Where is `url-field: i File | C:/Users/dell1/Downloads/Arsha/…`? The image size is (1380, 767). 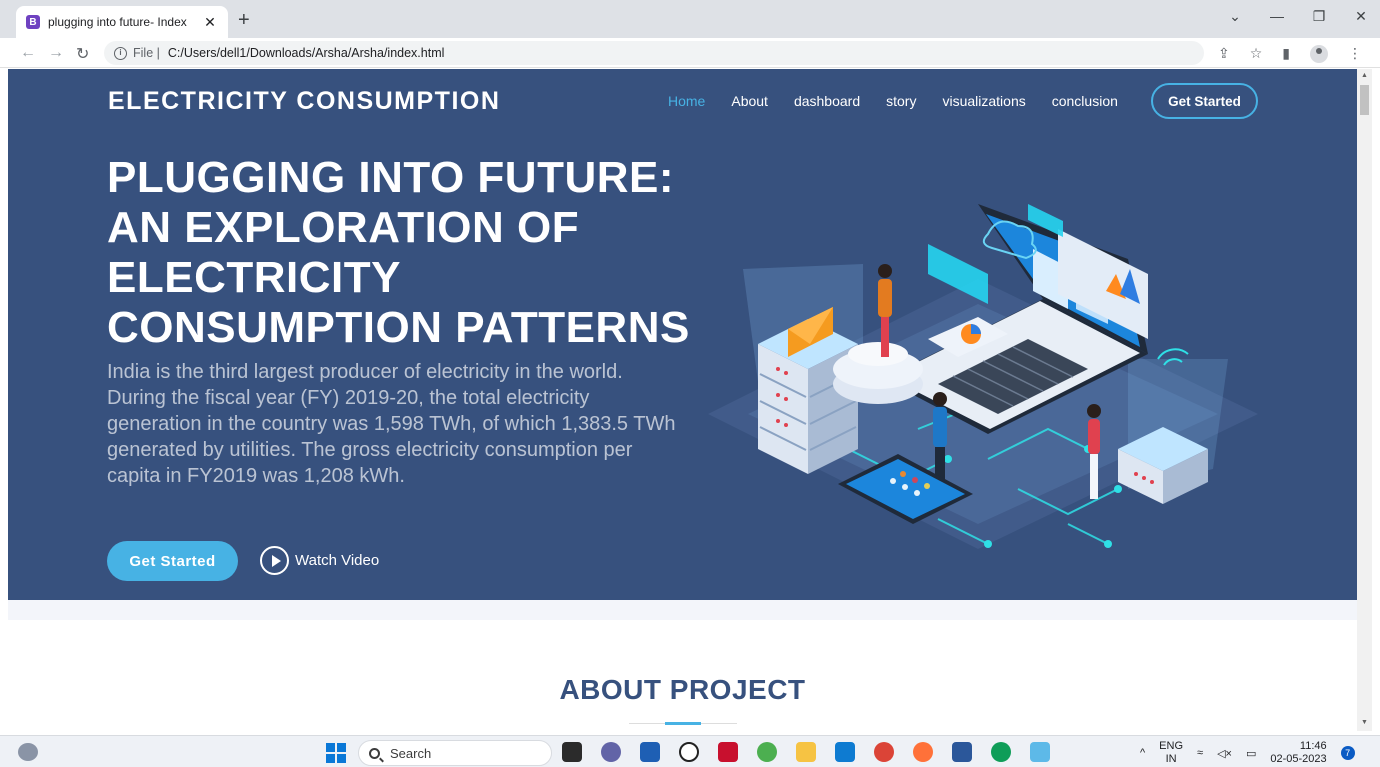 url-field: i File | C:/Users/dell1/Downloads/Arsha/… is located at coordinates (654, 53).